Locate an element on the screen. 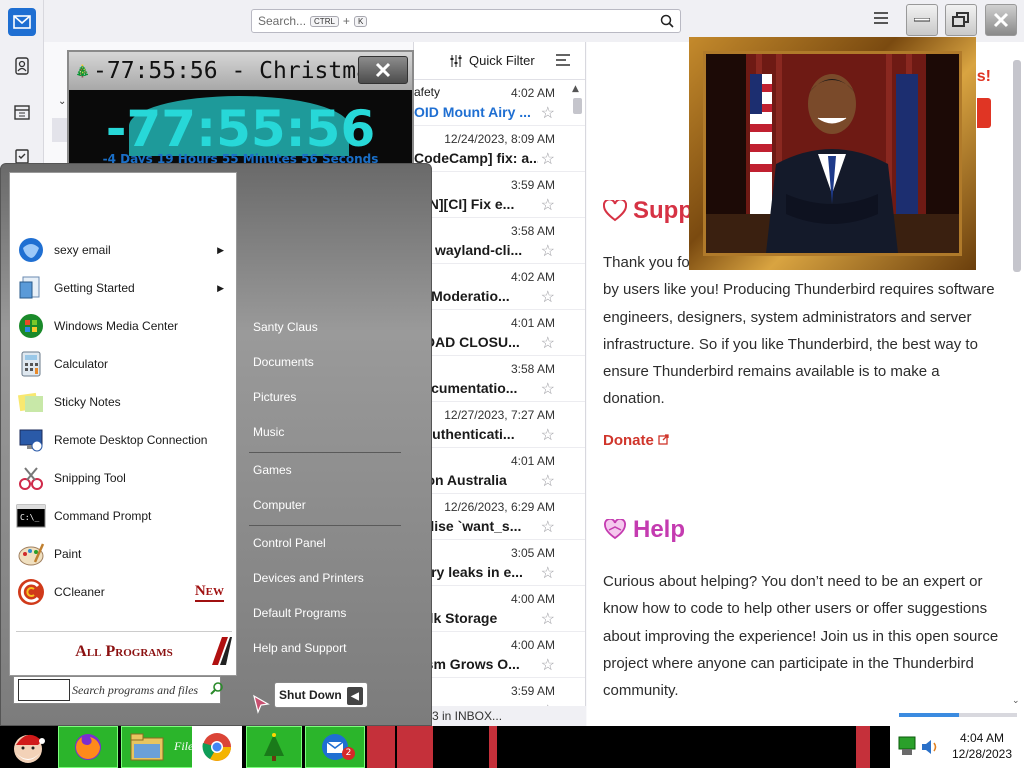  message-row: 3:59 AM [RN][CI] Fix e... ☆ is located at coordinates (499, 195).